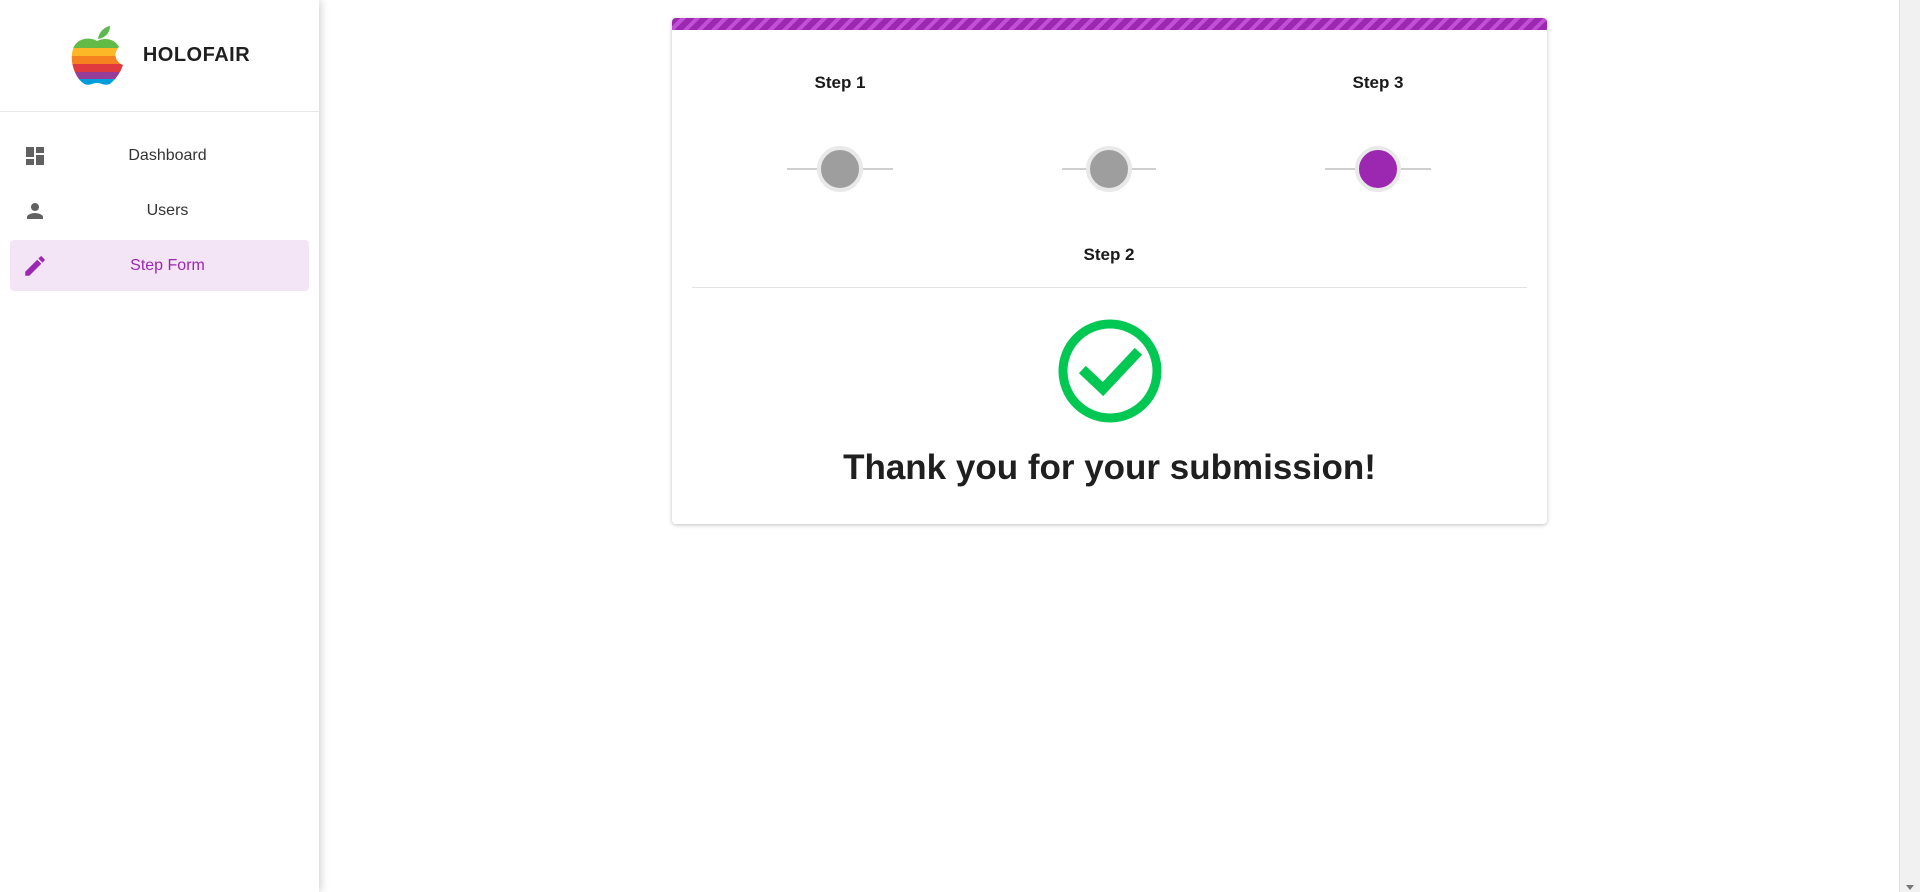 The width and height of the screenshot is (1920, 892). I want to click on sidebar-item-label: Users, so click(167, 210).